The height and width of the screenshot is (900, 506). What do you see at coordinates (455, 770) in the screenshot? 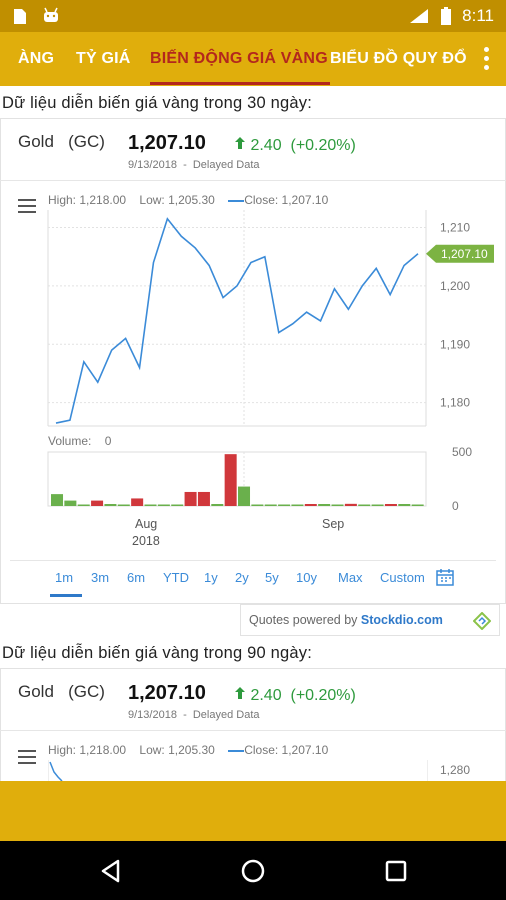
I see `y-tick-label-2: 1,280` at bounding box center [455, 770].